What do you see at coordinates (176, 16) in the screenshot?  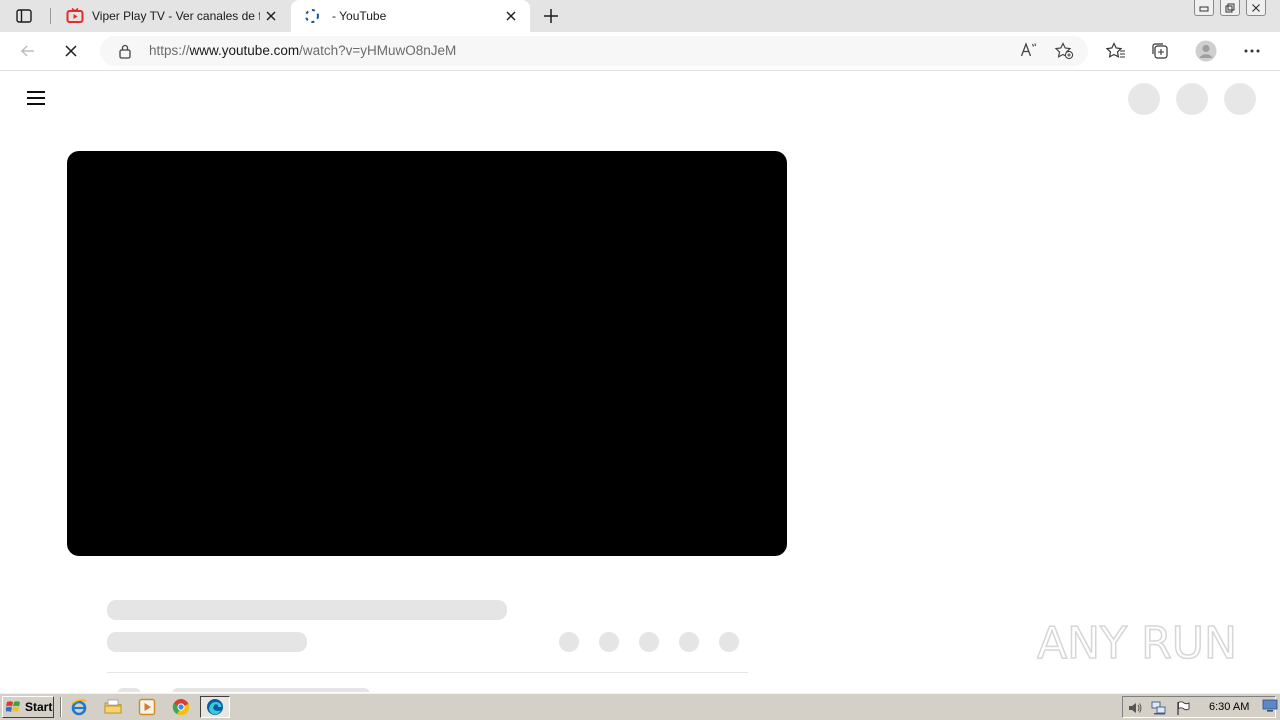 I see `tab-title: Viper Play TV - Ver canales de fu` at bounding box center [176, 16].